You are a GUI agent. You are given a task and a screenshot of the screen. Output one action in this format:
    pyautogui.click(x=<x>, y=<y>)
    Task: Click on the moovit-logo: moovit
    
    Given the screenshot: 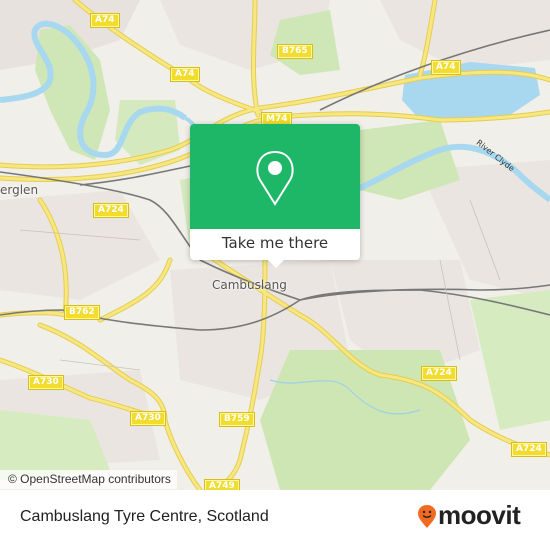 What is the action you would take?
    pyautogui.click(x=479, y=515)
    